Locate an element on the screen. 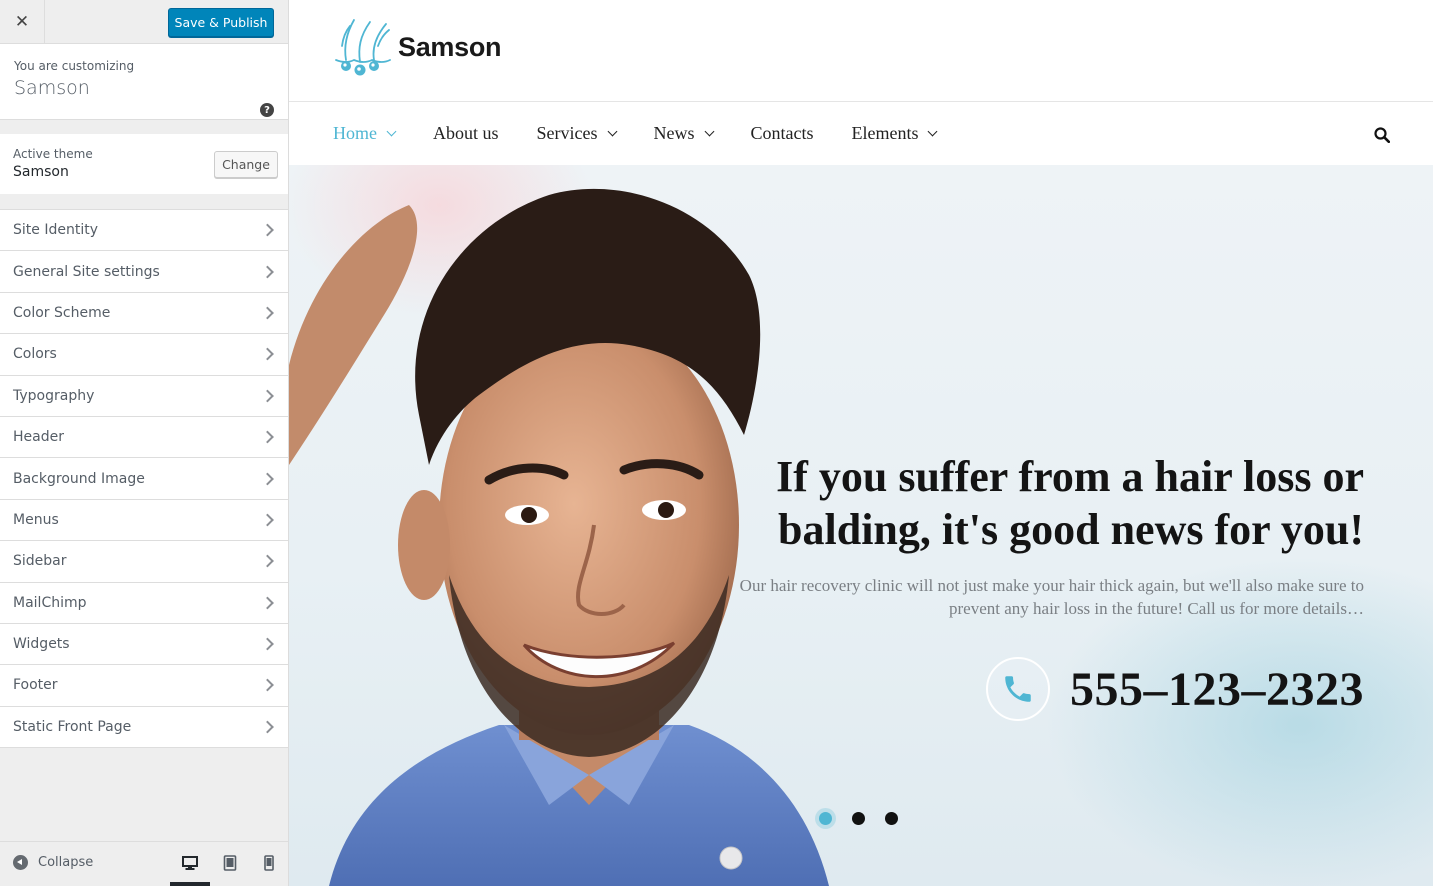 The image size is (1433, 886). section-label: Color Scheme is located at coordinates (62, 312).